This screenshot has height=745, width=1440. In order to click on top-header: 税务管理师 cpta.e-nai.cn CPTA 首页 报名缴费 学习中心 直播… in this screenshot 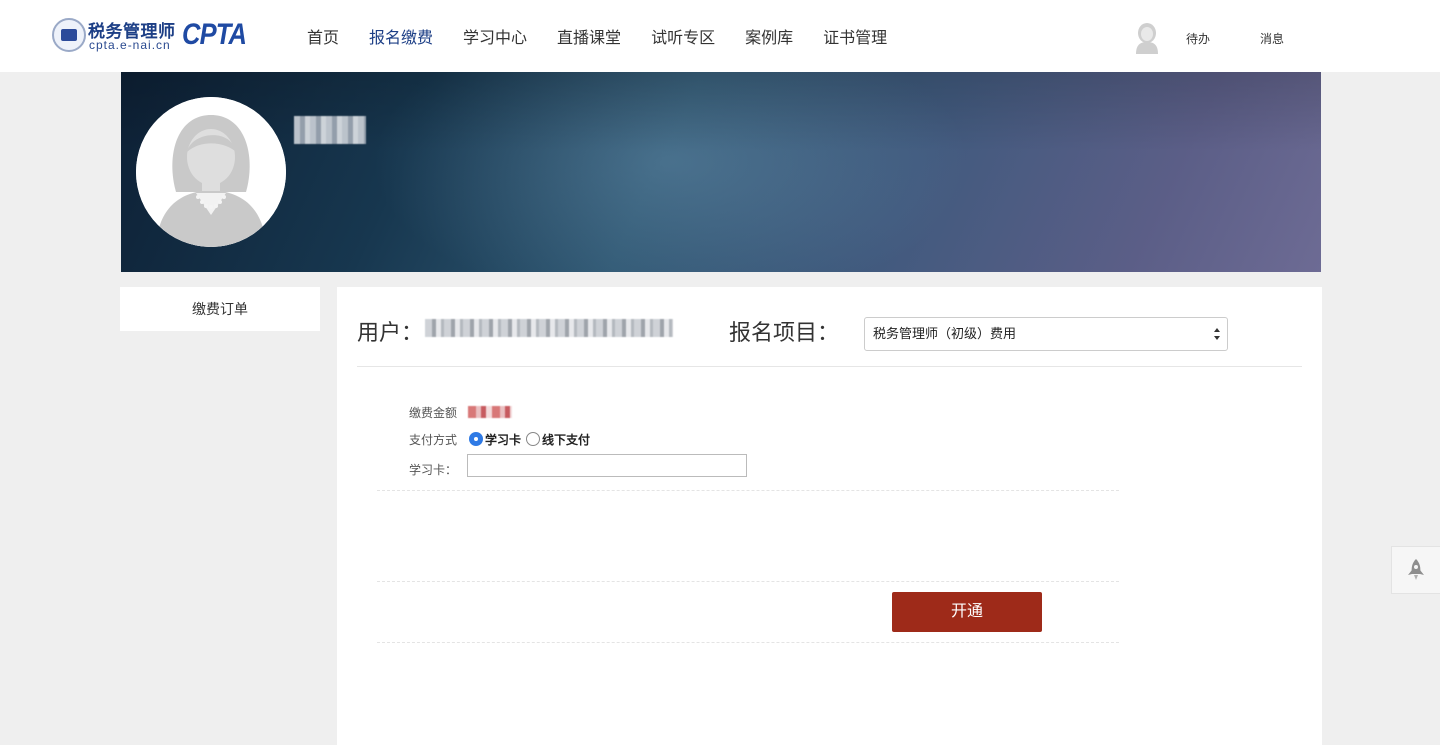, I will do `click(720, 36)`.